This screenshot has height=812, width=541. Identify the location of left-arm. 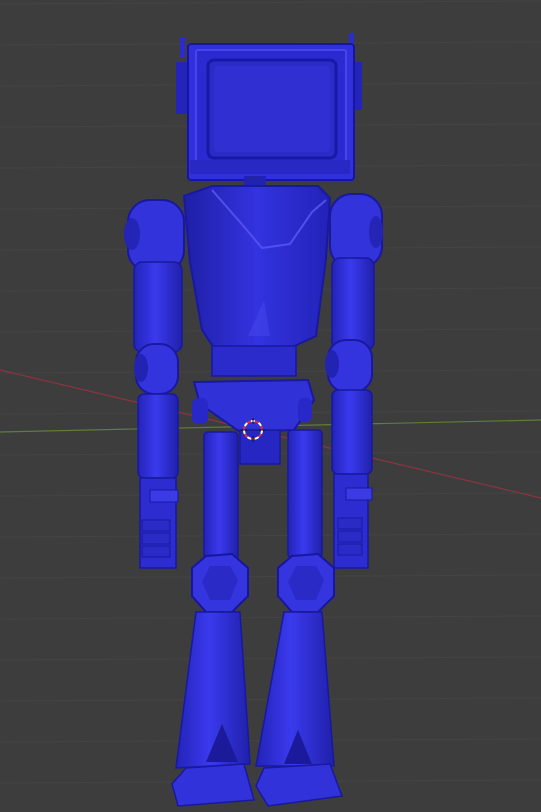
(154, 384).